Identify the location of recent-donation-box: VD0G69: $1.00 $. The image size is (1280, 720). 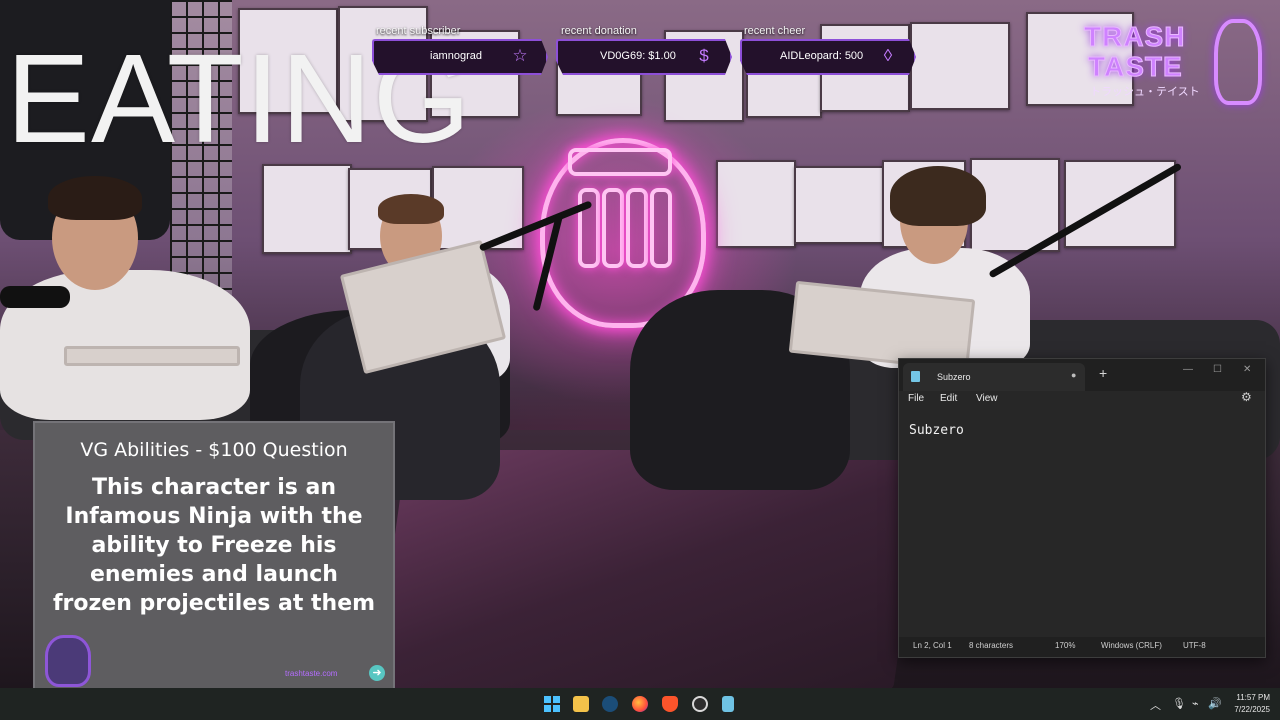
(644, 57).